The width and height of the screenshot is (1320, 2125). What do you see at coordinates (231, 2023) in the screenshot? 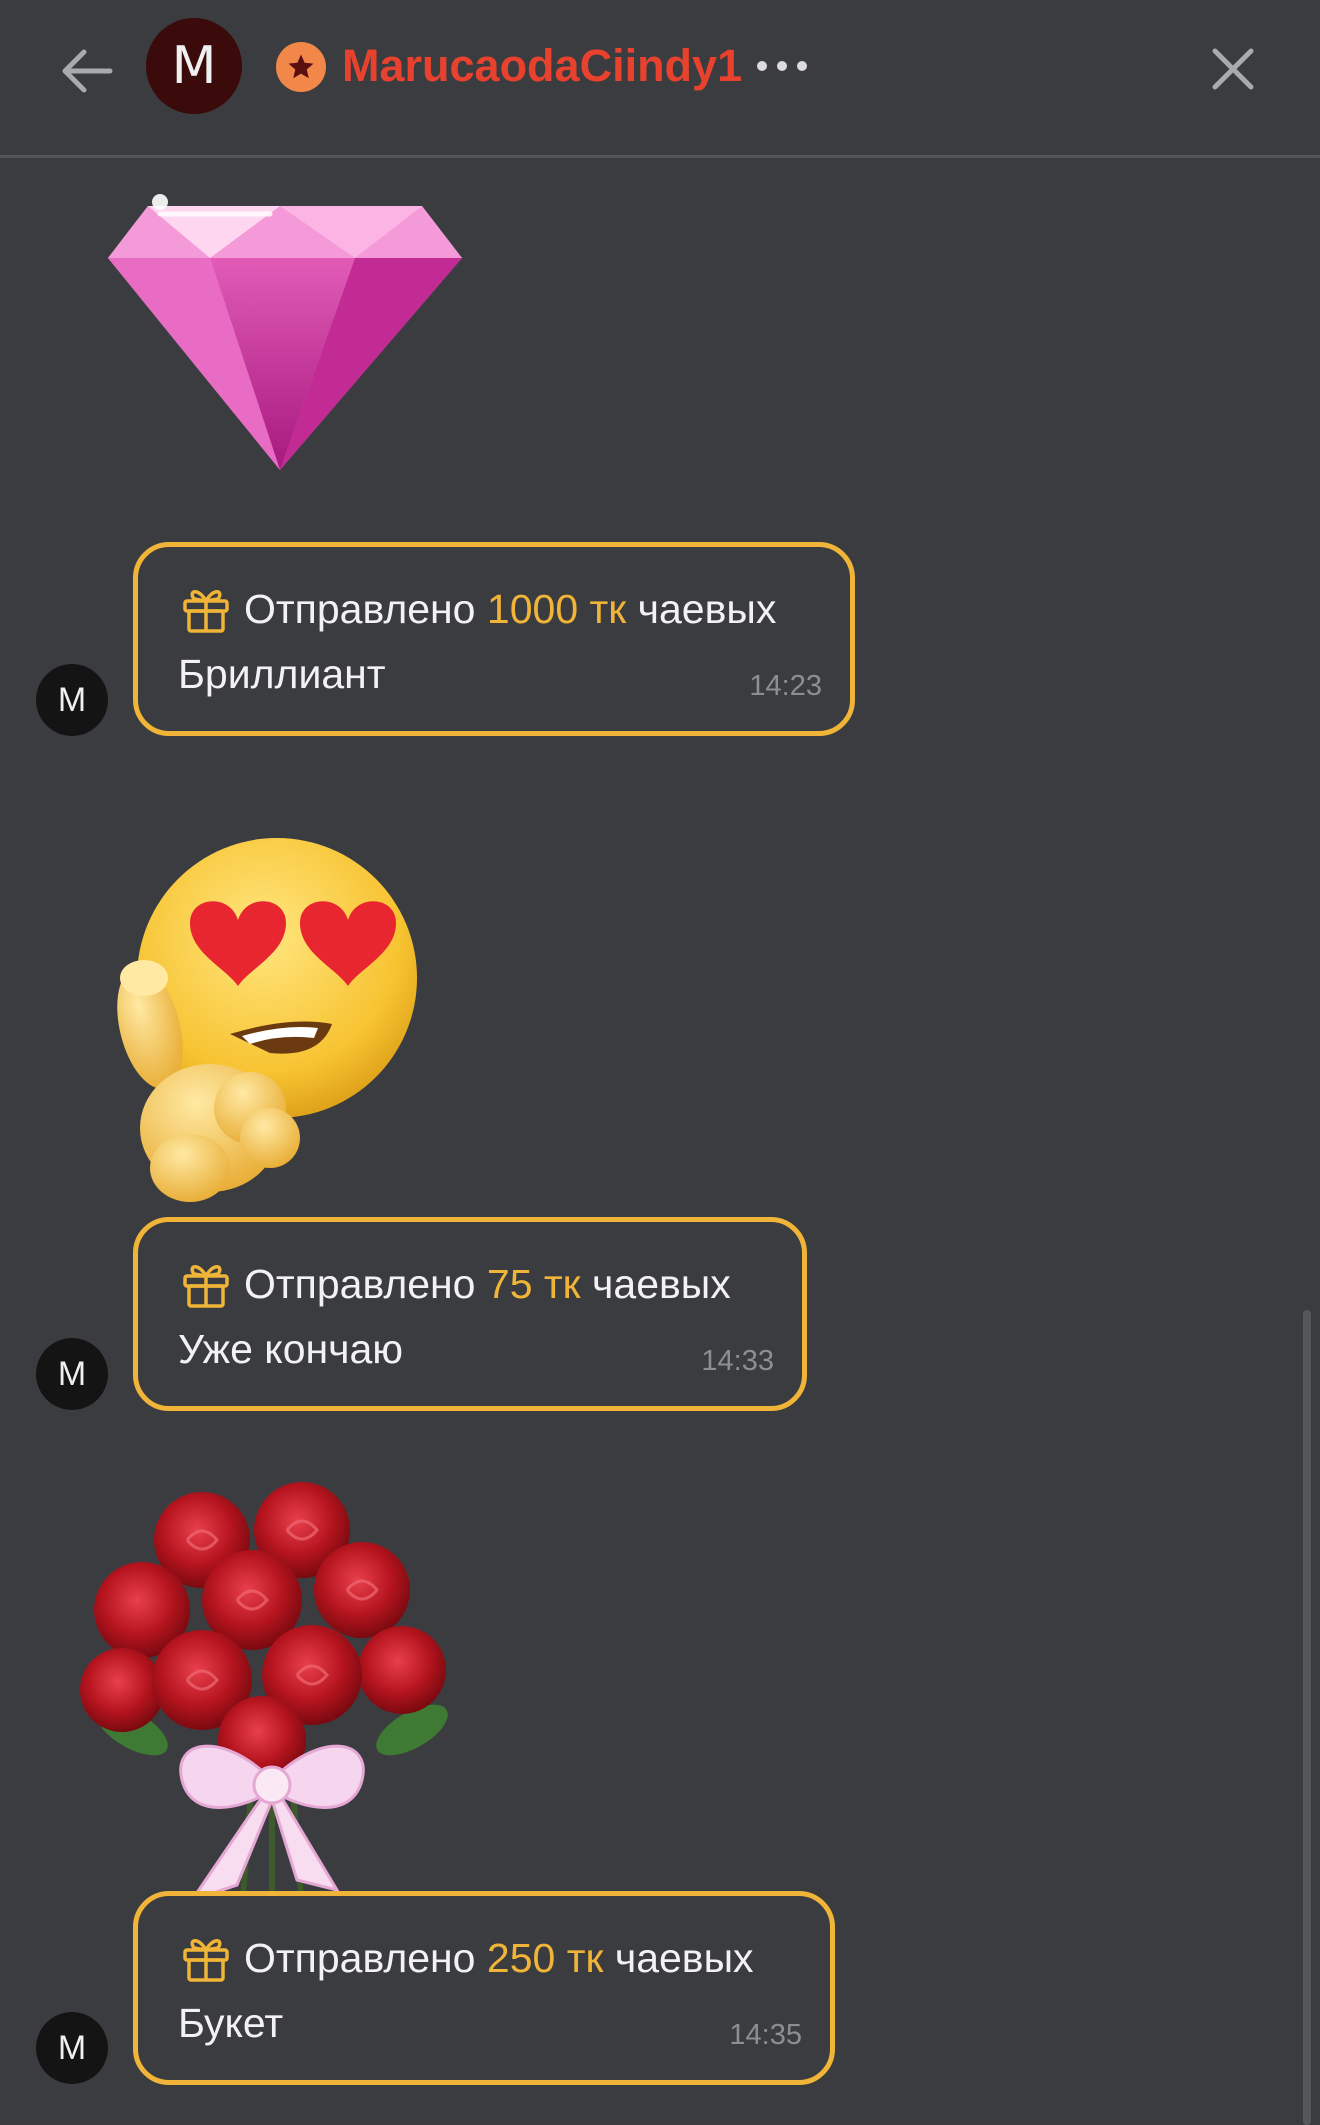
I see `gift-name: Букет` at bounding box center [231, 2023].